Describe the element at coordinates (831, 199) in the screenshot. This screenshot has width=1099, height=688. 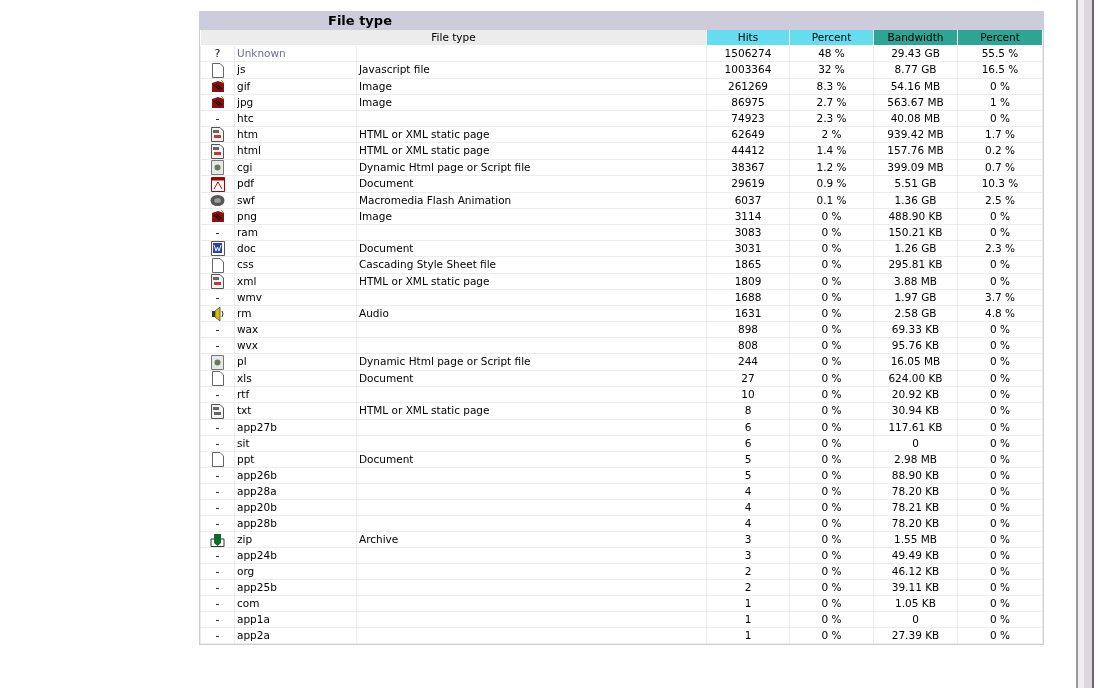
I see `hits-percent: 0.1 %` at that location.